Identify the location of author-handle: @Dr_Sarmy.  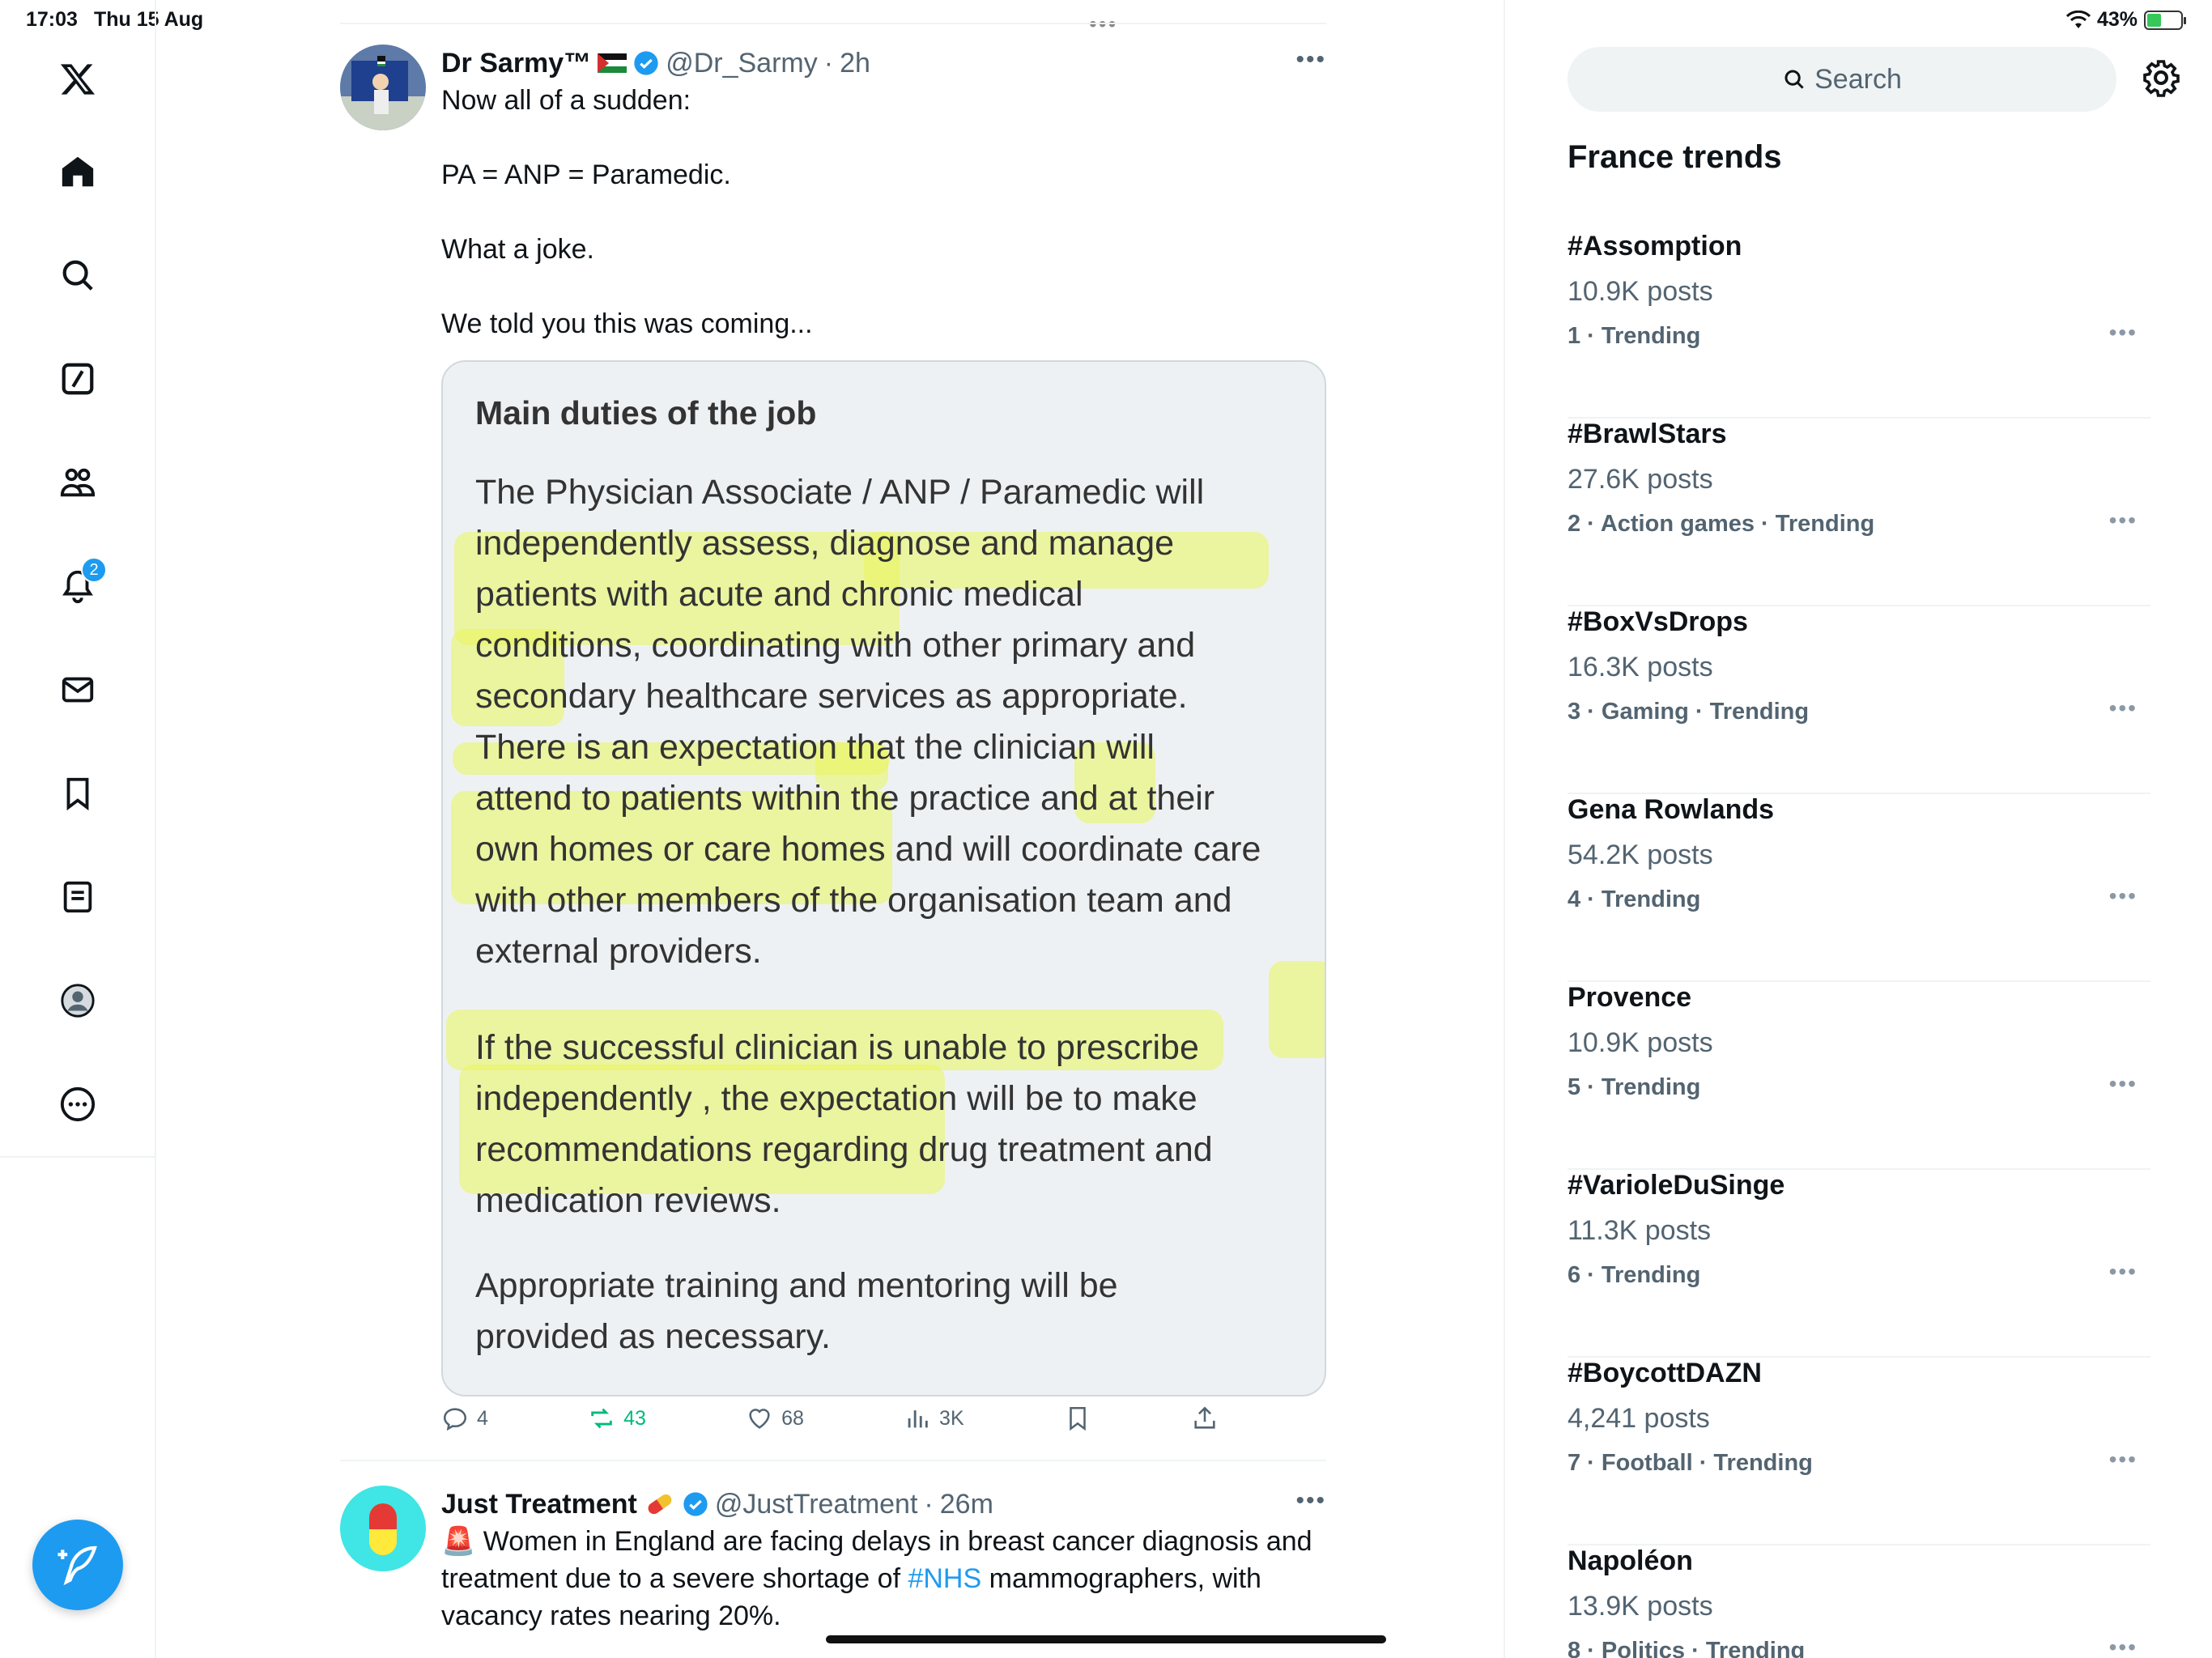
(742, 63).